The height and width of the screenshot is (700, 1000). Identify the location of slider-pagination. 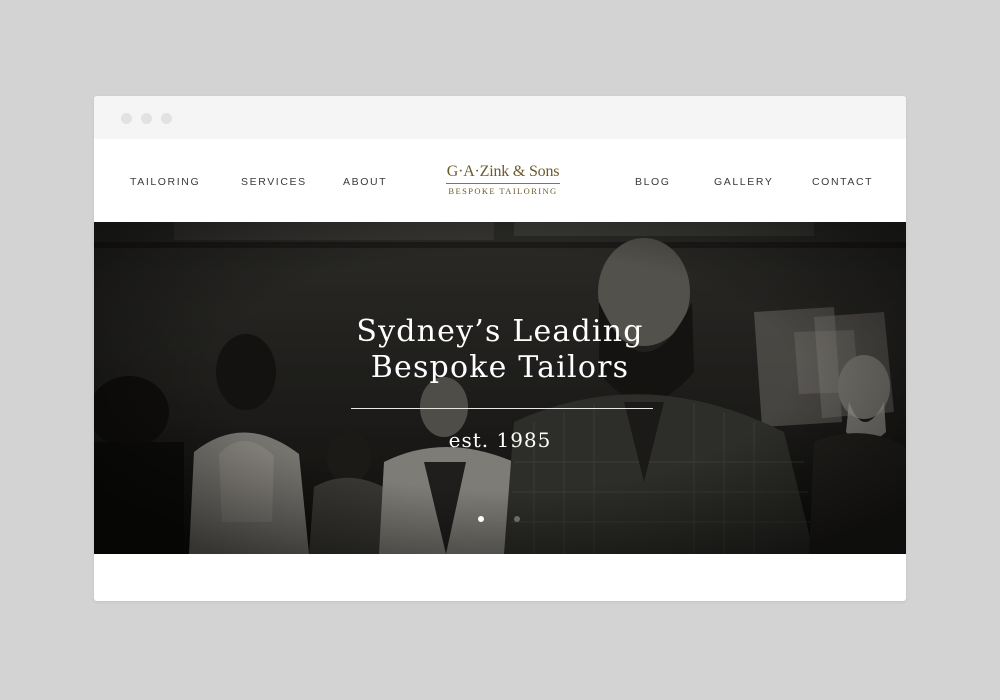
(501, 520).